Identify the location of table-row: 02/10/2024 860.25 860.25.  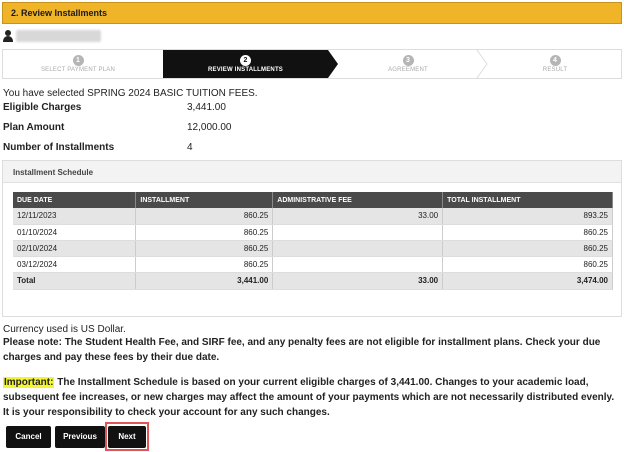
(313, 248).